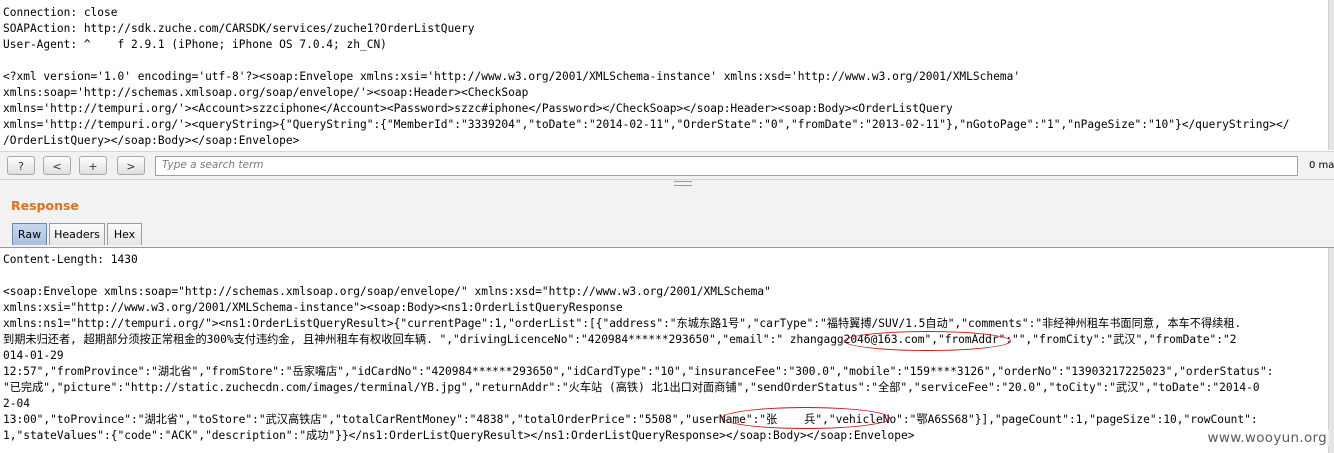  What do you see at coordinates (667, 183) in the screenshot?
I see `pane-splitter` at bounding box center [667, 183].